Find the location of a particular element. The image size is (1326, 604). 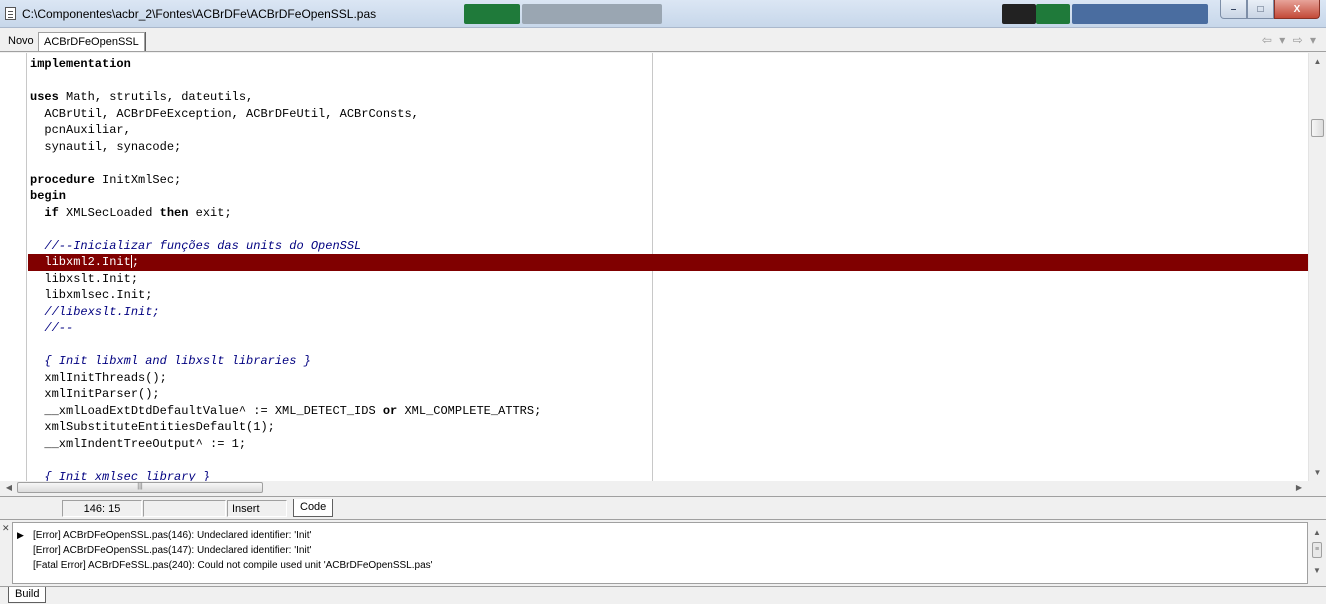

insert-mode: Insert is located at coordinates (257, 508).